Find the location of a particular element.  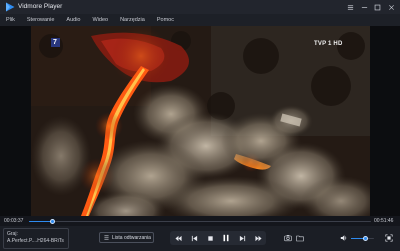

pause-icon is located at coordinates (226, 238).